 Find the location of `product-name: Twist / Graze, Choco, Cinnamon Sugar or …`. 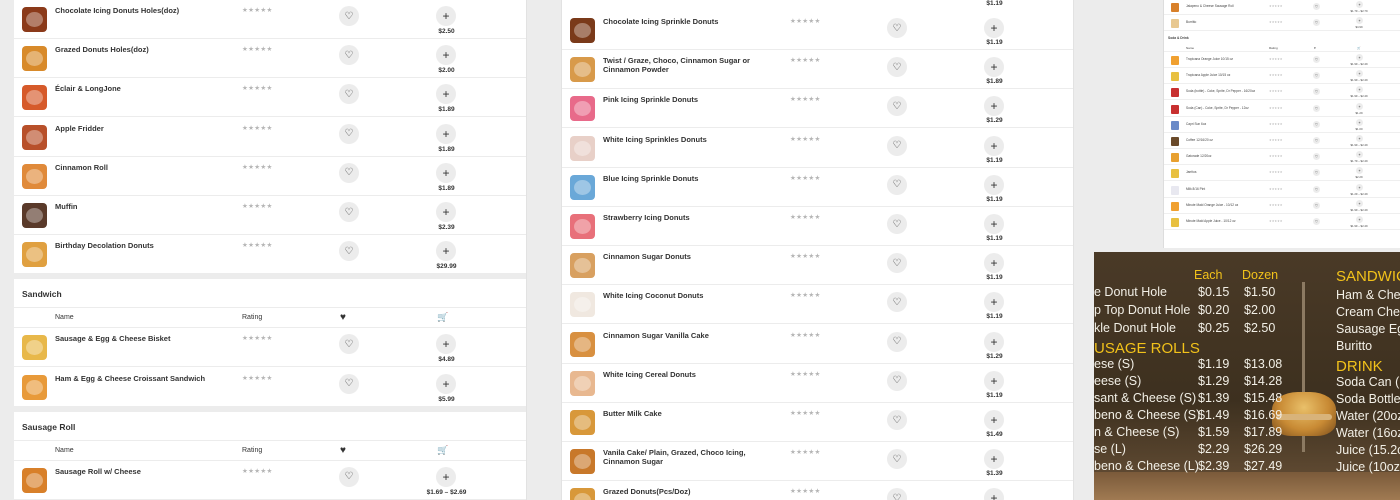

product-name: Twist / Graze, Choco, Cinnamon Sugar or … is located at coordinates (693, 65).